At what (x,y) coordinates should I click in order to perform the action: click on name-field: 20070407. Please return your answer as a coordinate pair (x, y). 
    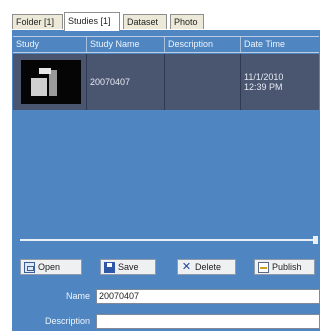
    Looking at the image, I should click on (208, 296).